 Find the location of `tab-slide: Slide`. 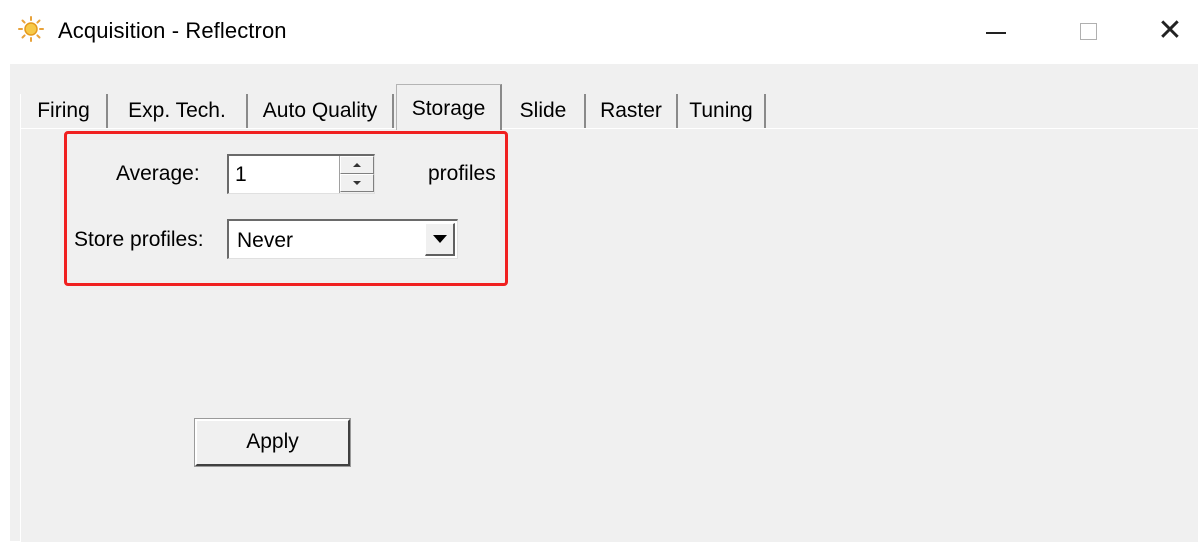

tab-slide: Slide is located at coordinates (544, 111).